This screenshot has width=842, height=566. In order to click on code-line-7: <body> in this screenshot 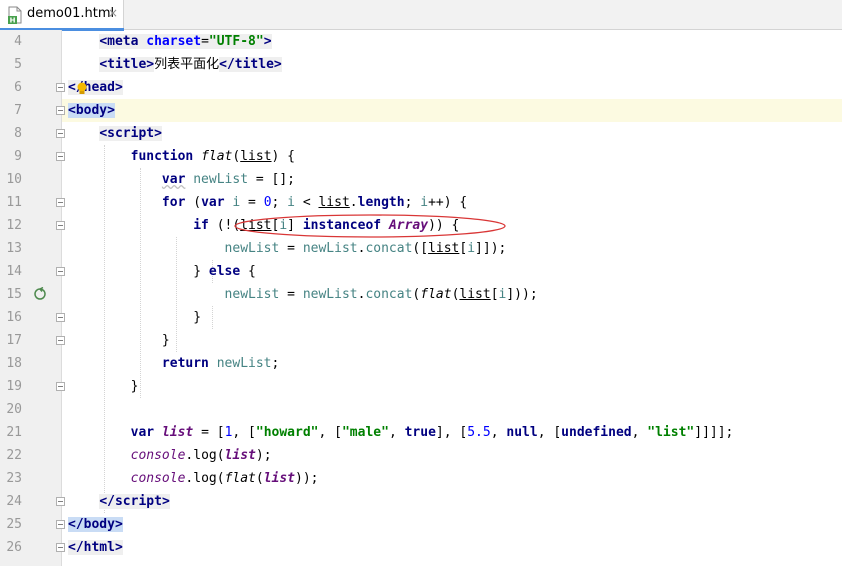, I will do `click(91, 110)`.